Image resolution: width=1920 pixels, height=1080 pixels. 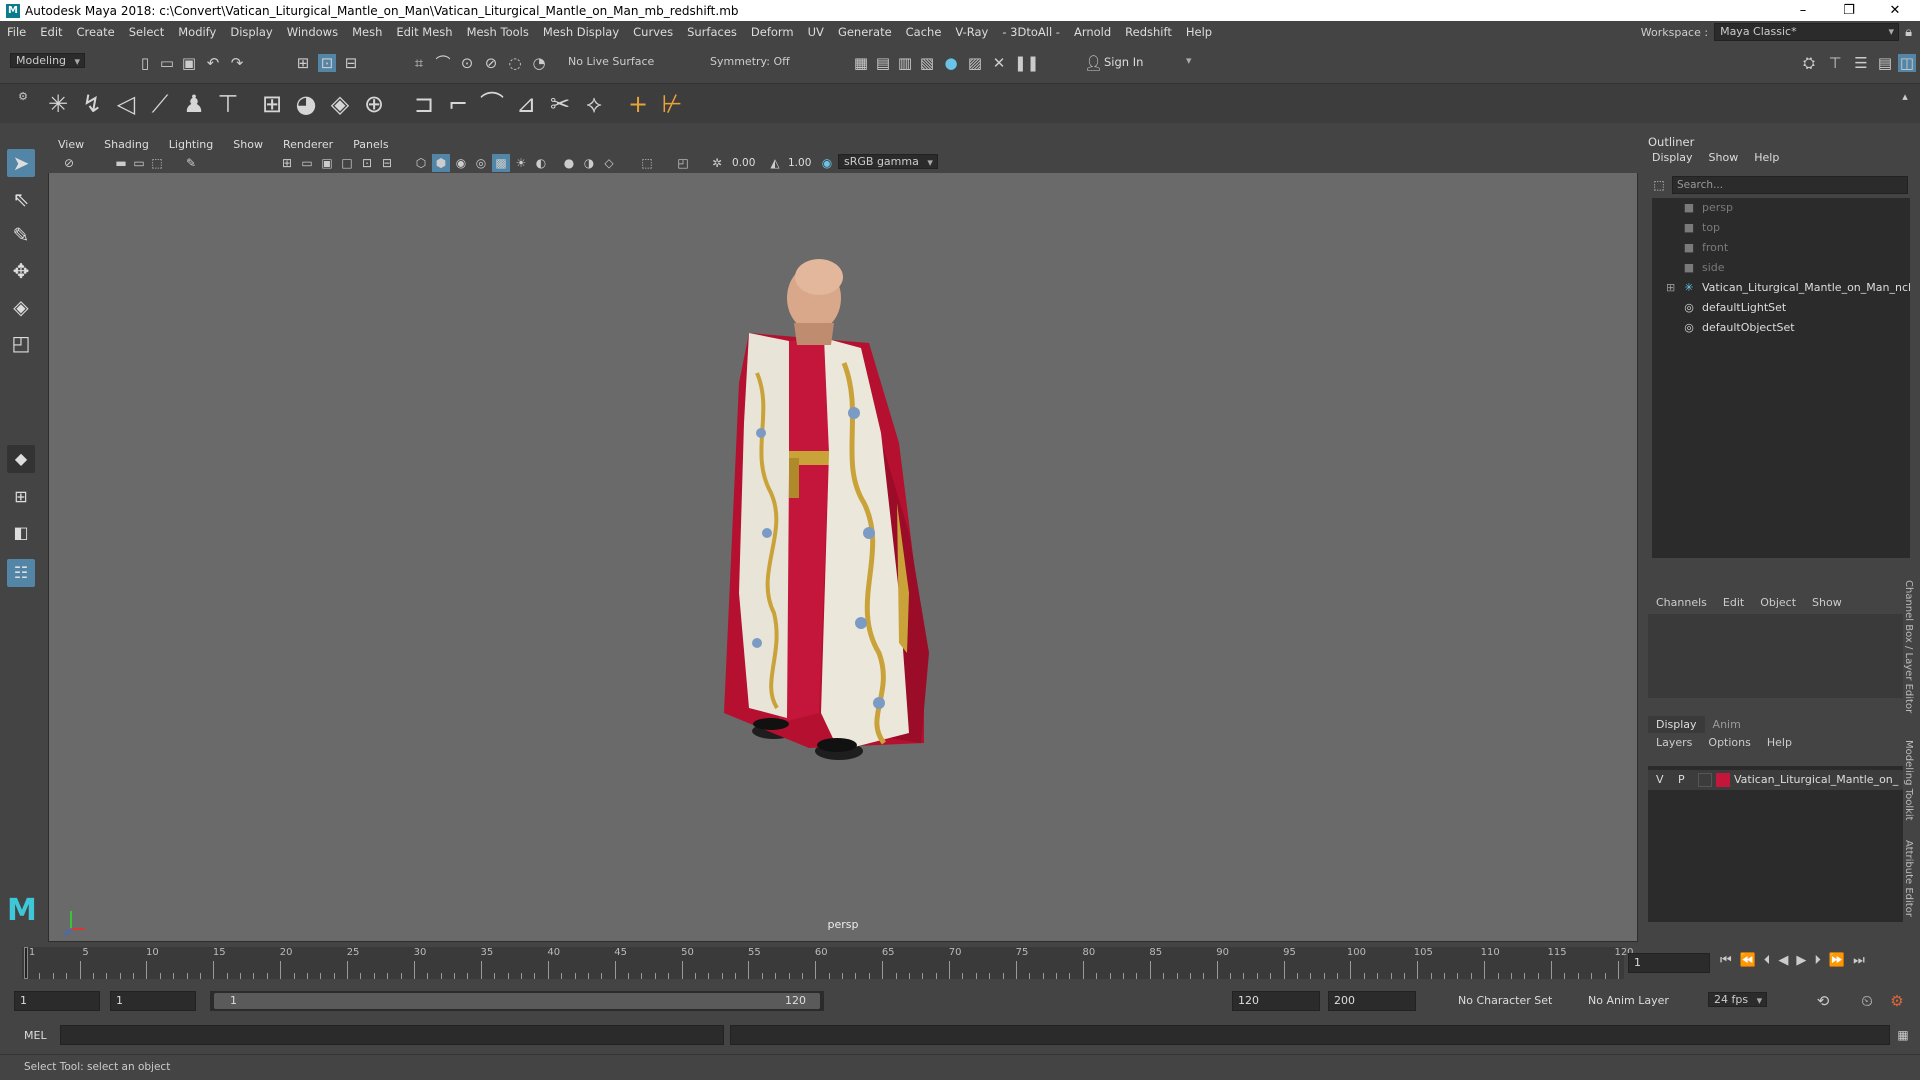 I want to click on command-input, so click(x=392, y=1035).